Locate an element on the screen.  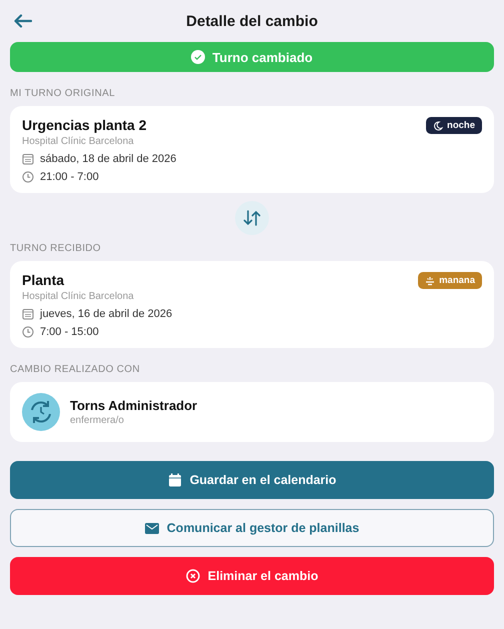
avatar-icon is located at coordinates (41, 412).